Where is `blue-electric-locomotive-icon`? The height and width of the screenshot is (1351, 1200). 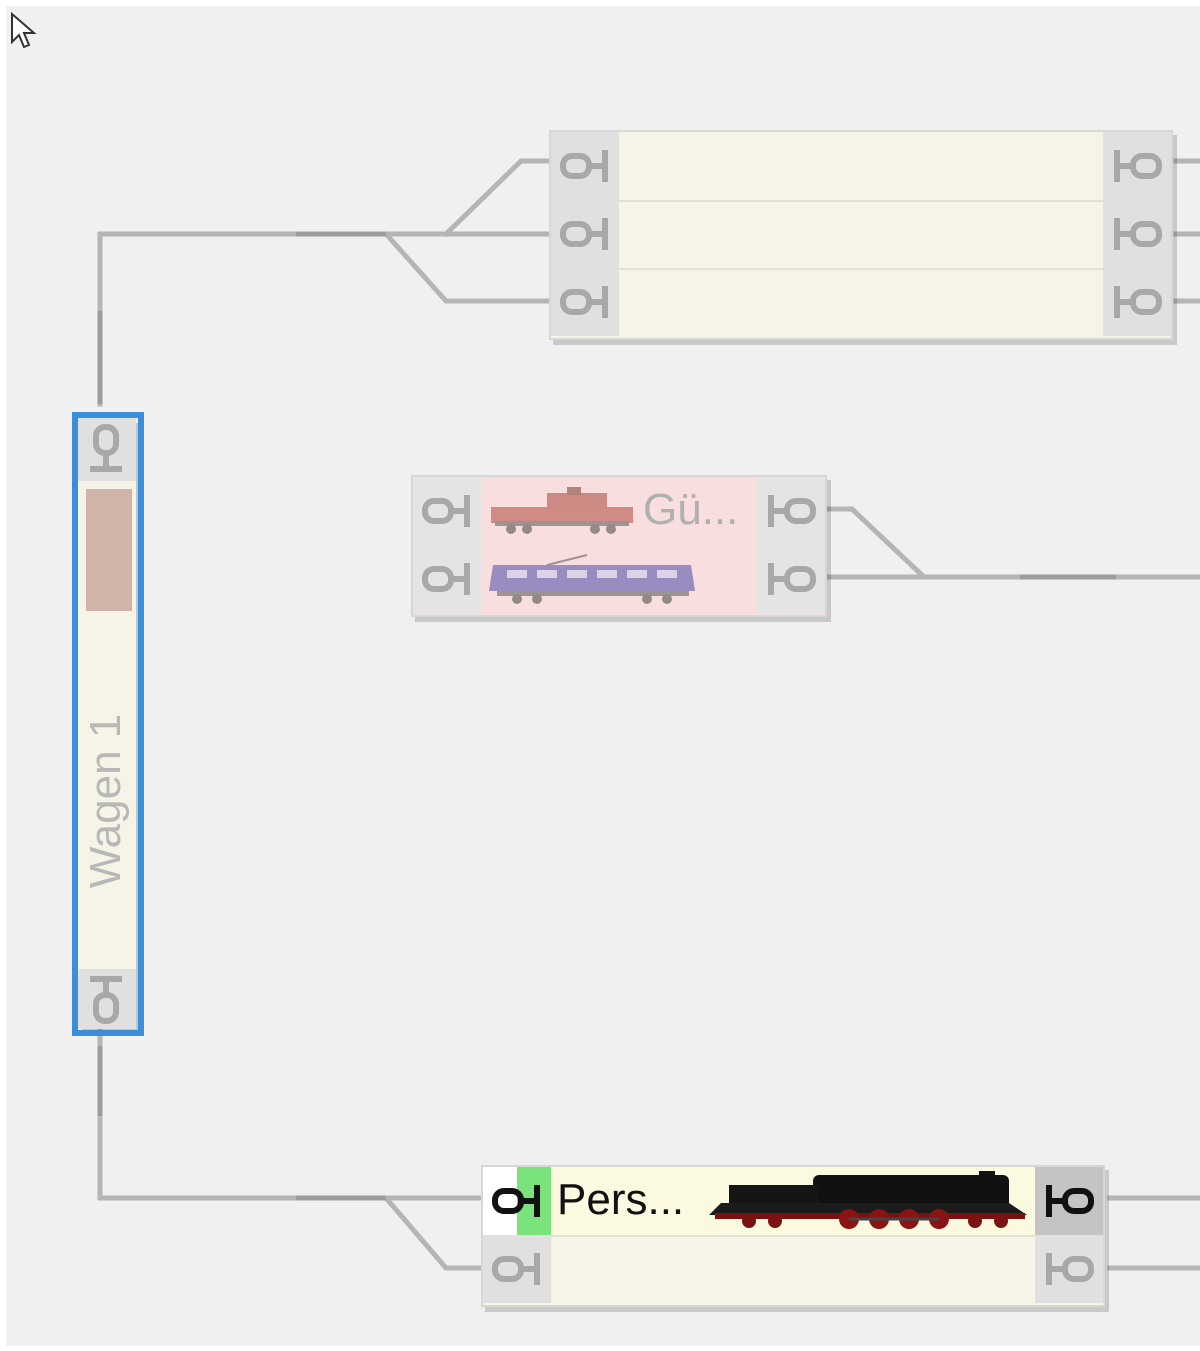
blue-electric-locomotive-icon is located at coordinates (592, 579).